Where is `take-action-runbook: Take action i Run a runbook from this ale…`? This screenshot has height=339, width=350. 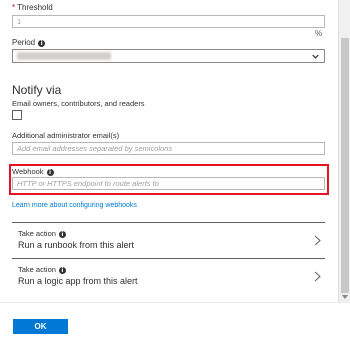
take-action-runbook: Take action i Run a runbook from this ale… is located at coordinates (168, 240).